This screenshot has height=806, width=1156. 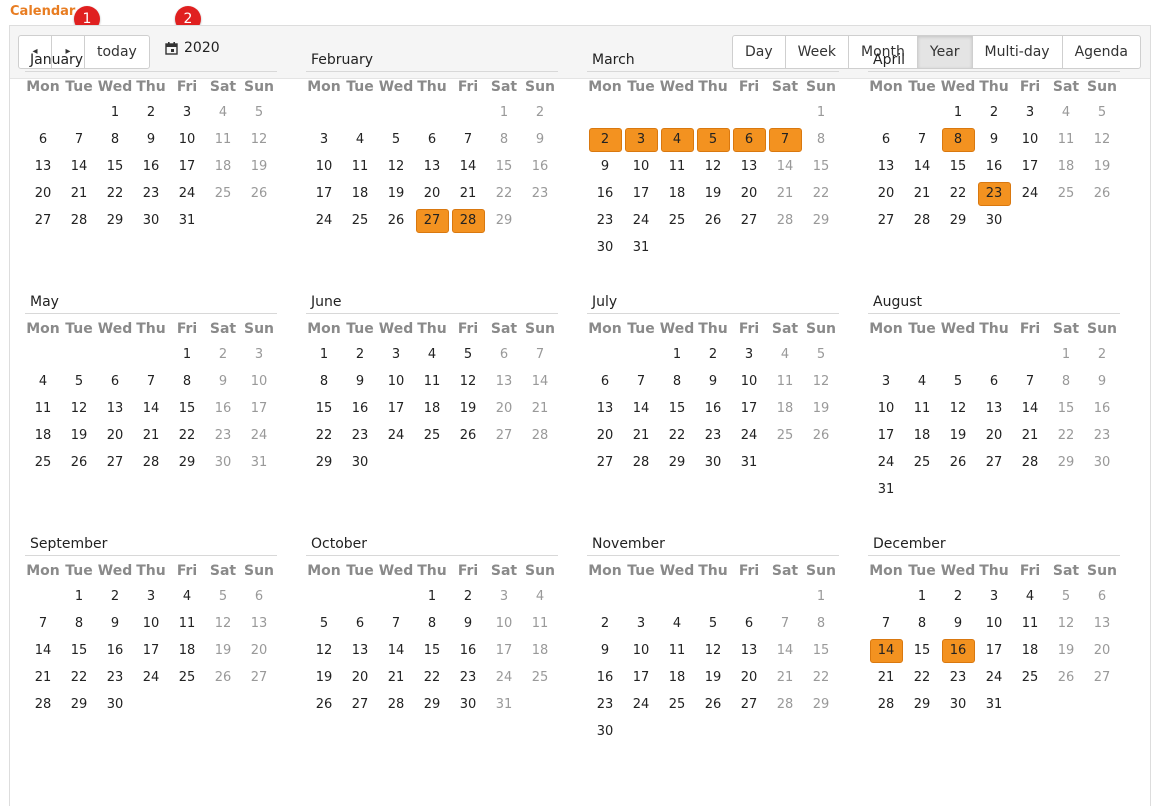 I want to click on month-name: March, so click(x=713, y=62).